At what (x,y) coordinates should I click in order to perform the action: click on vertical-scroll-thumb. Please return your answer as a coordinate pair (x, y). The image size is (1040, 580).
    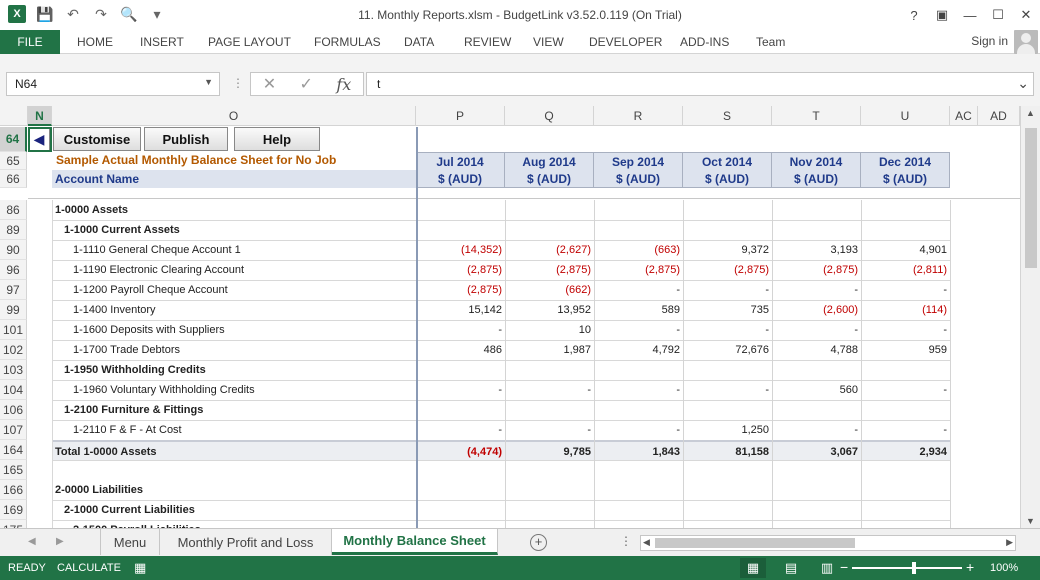
    Looking at the image, I should click on (1031, 198).